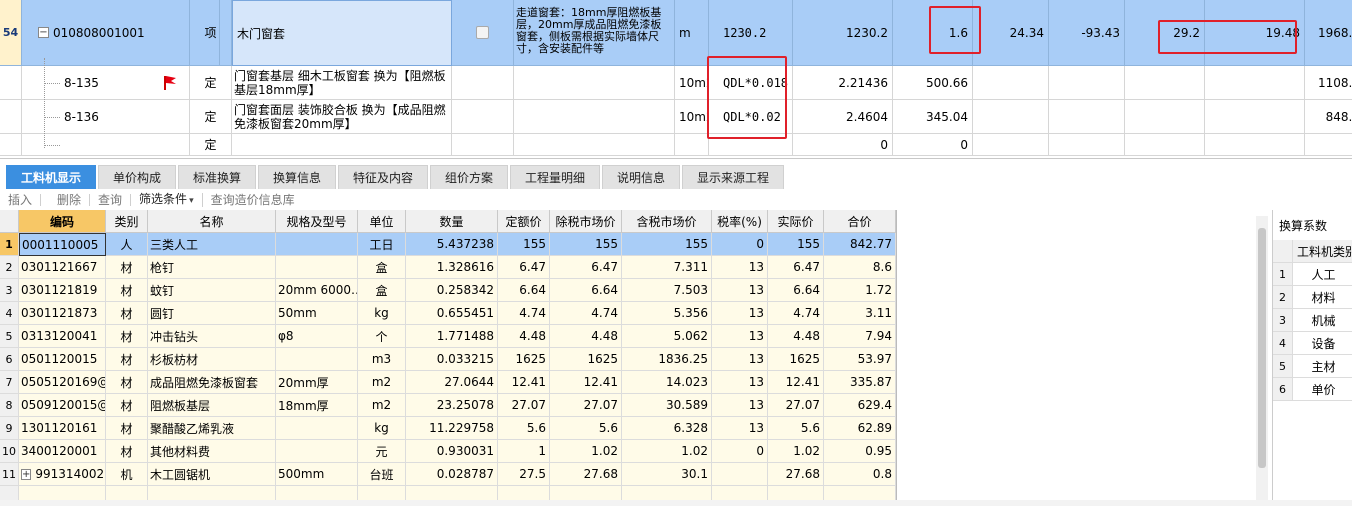 Image resolution: width=1352 pixels, height=506 pixels. I want to click on column-header-quota-price: 定额价, so click(524, 221).